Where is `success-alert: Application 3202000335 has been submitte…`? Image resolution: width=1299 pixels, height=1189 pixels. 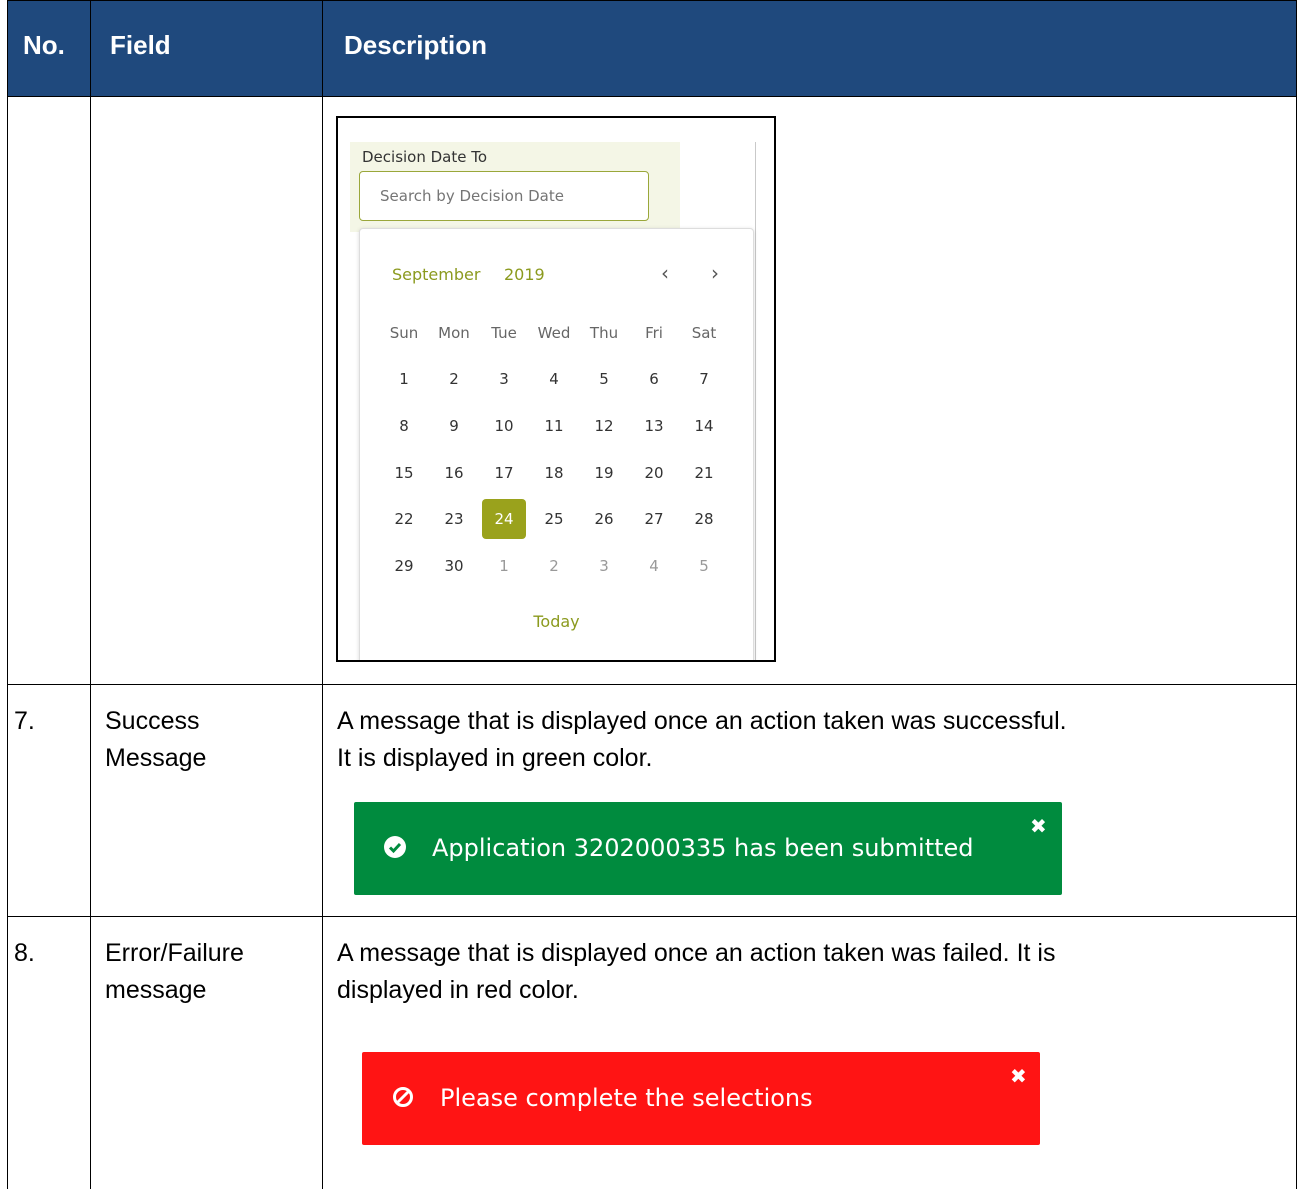
success-alert: Application 3202000335 has been submitte… is located at coordinates (708, 848).